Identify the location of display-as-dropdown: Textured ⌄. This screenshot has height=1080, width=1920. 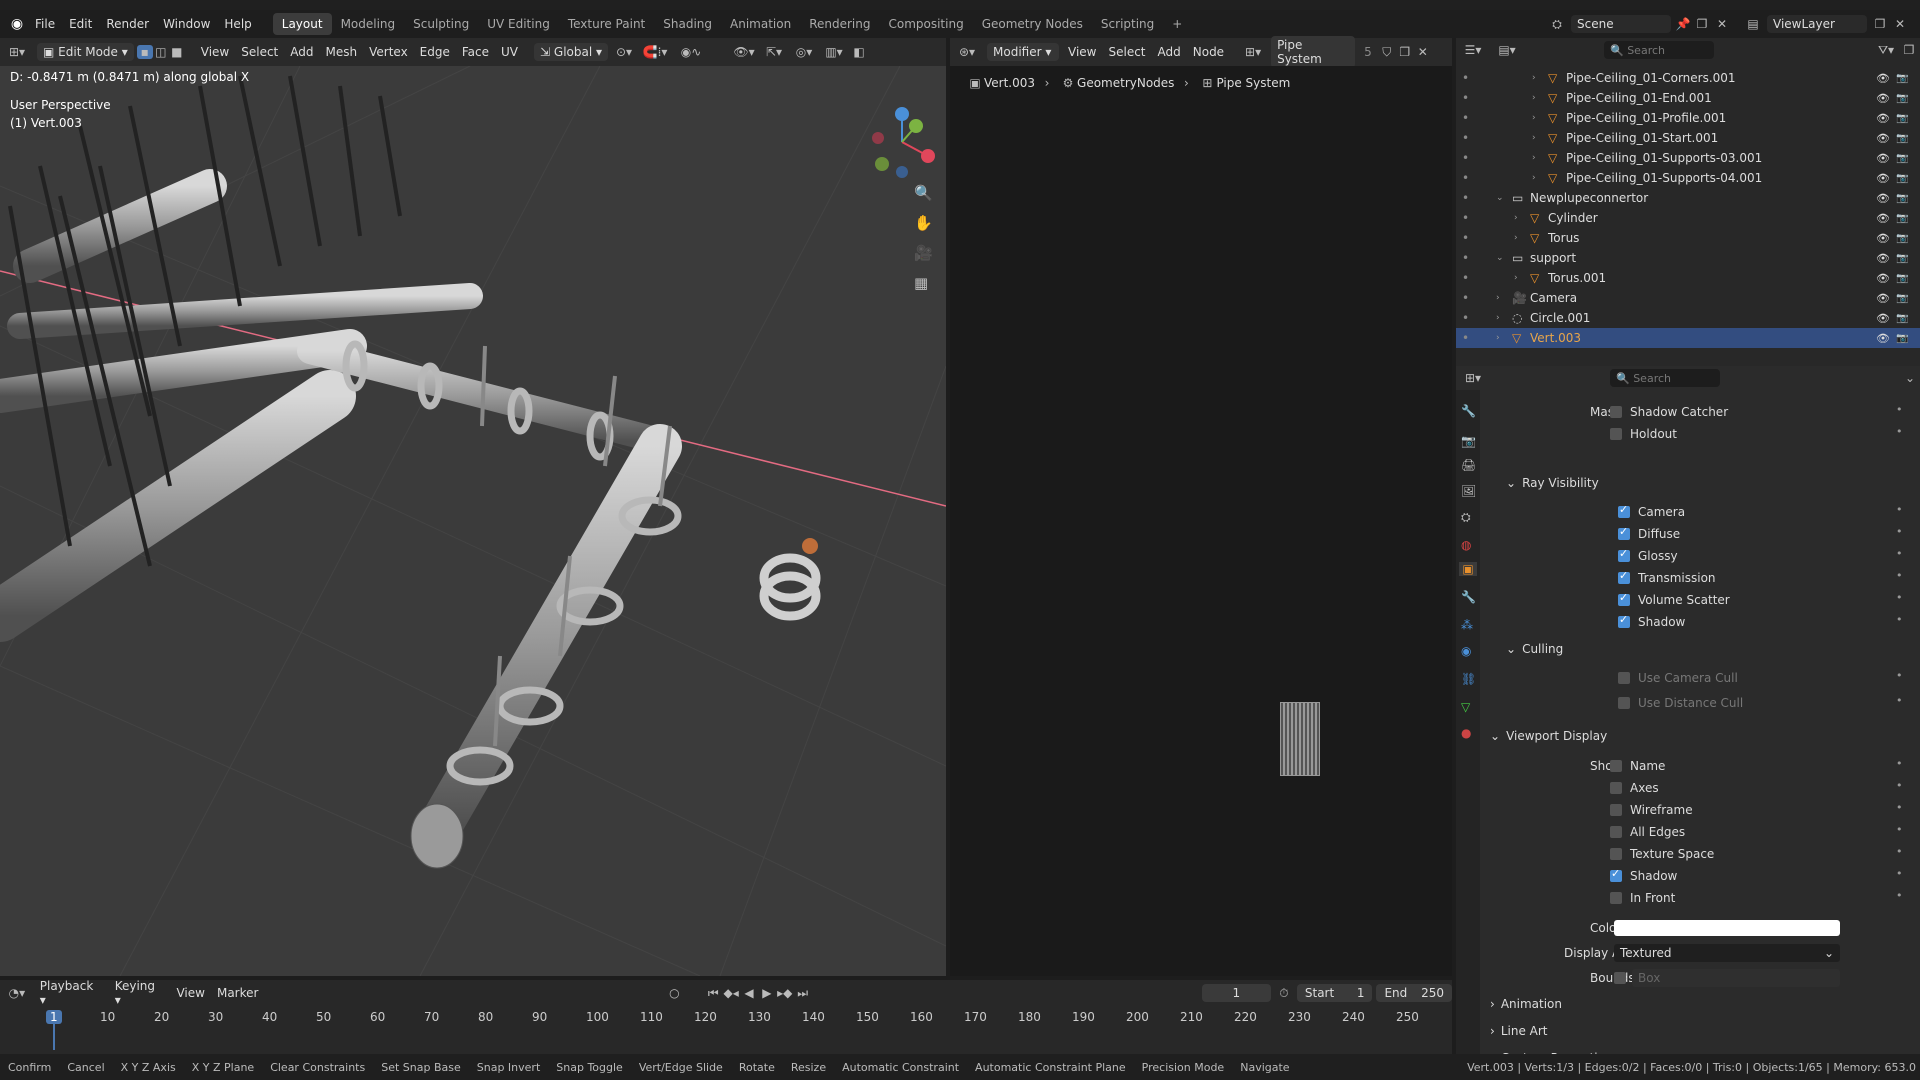
(1727, 953).